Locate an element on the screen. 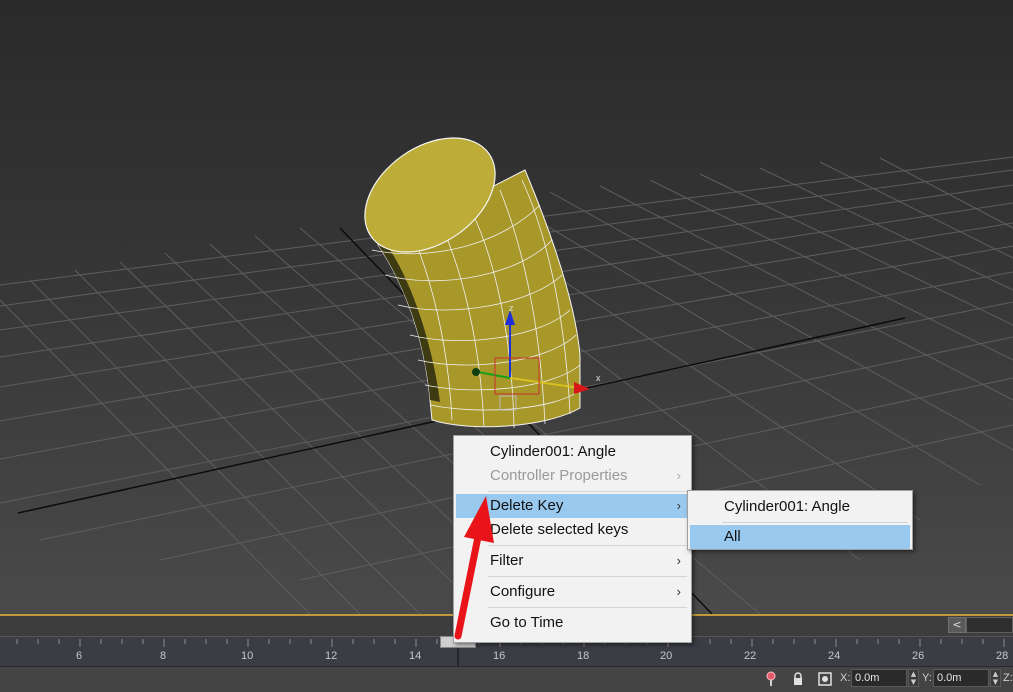 Image resolution: width=1013 pixels, height=692 pixels. menu-item-label: Controller Properties is located at coordinates (559, 475).